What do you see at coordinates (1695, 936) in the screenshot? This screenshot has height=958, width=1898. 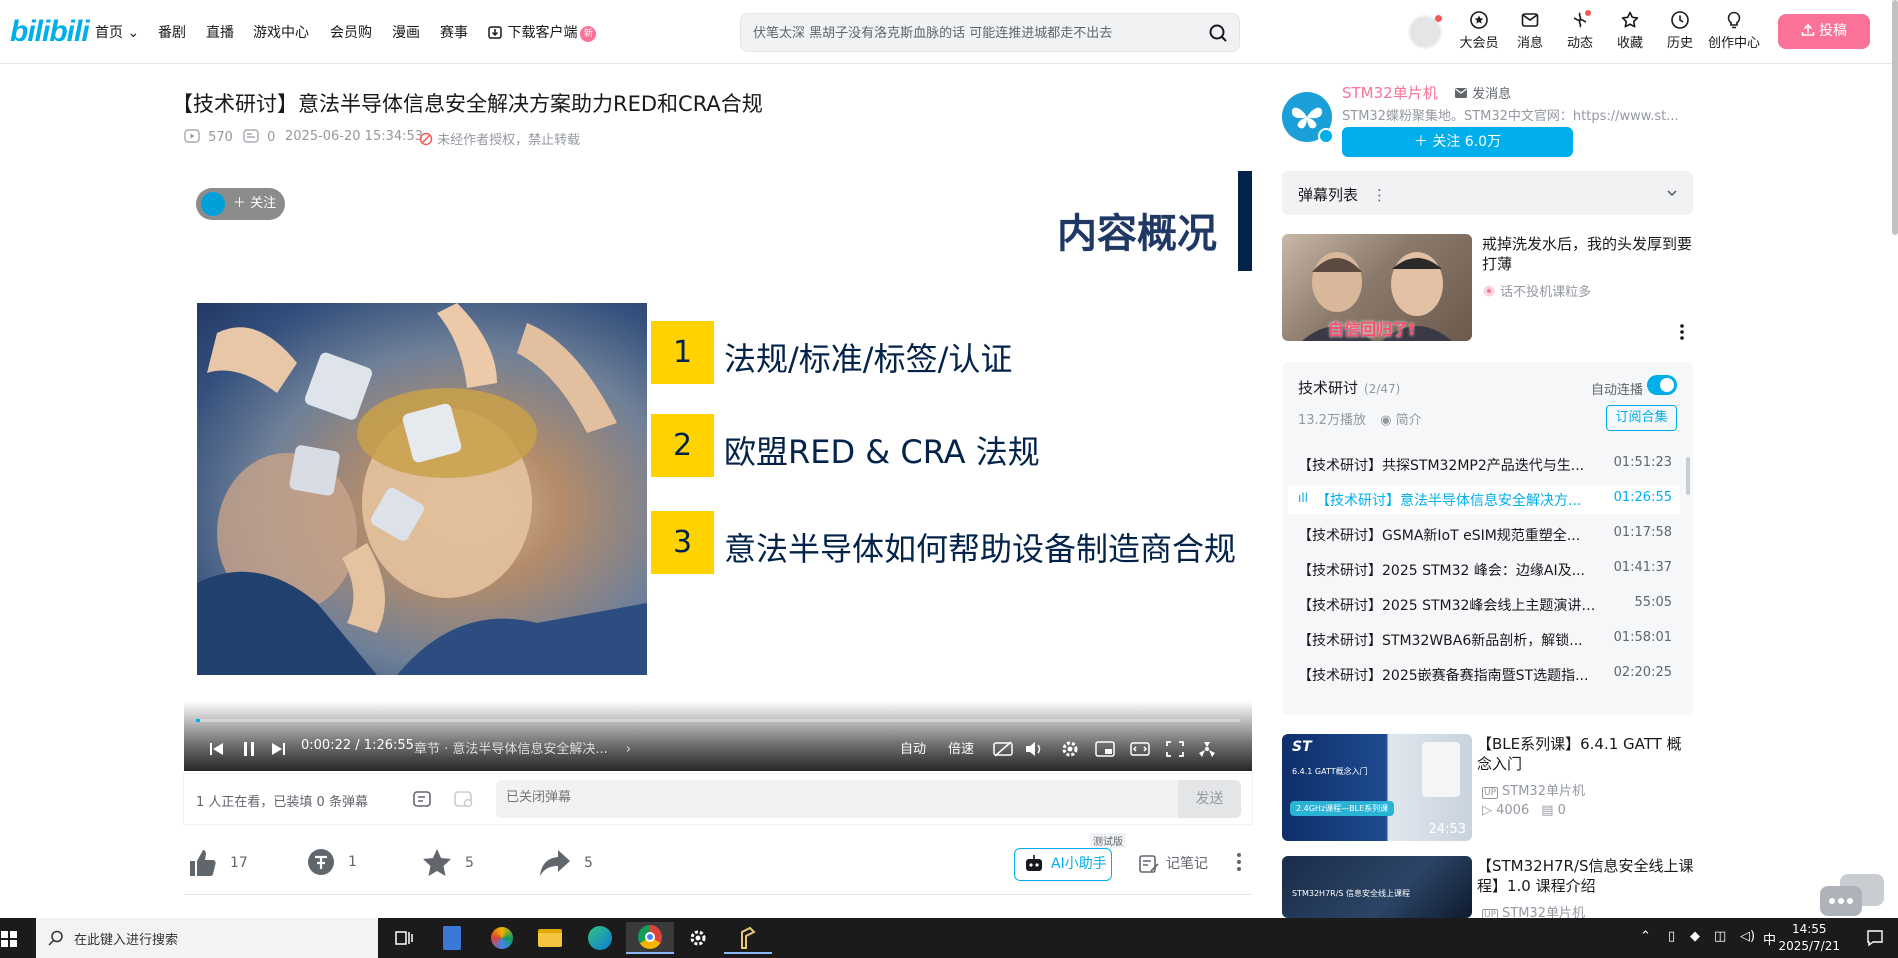 I see `tray-security-icon: ◆` at bounding box center [1695, 936].